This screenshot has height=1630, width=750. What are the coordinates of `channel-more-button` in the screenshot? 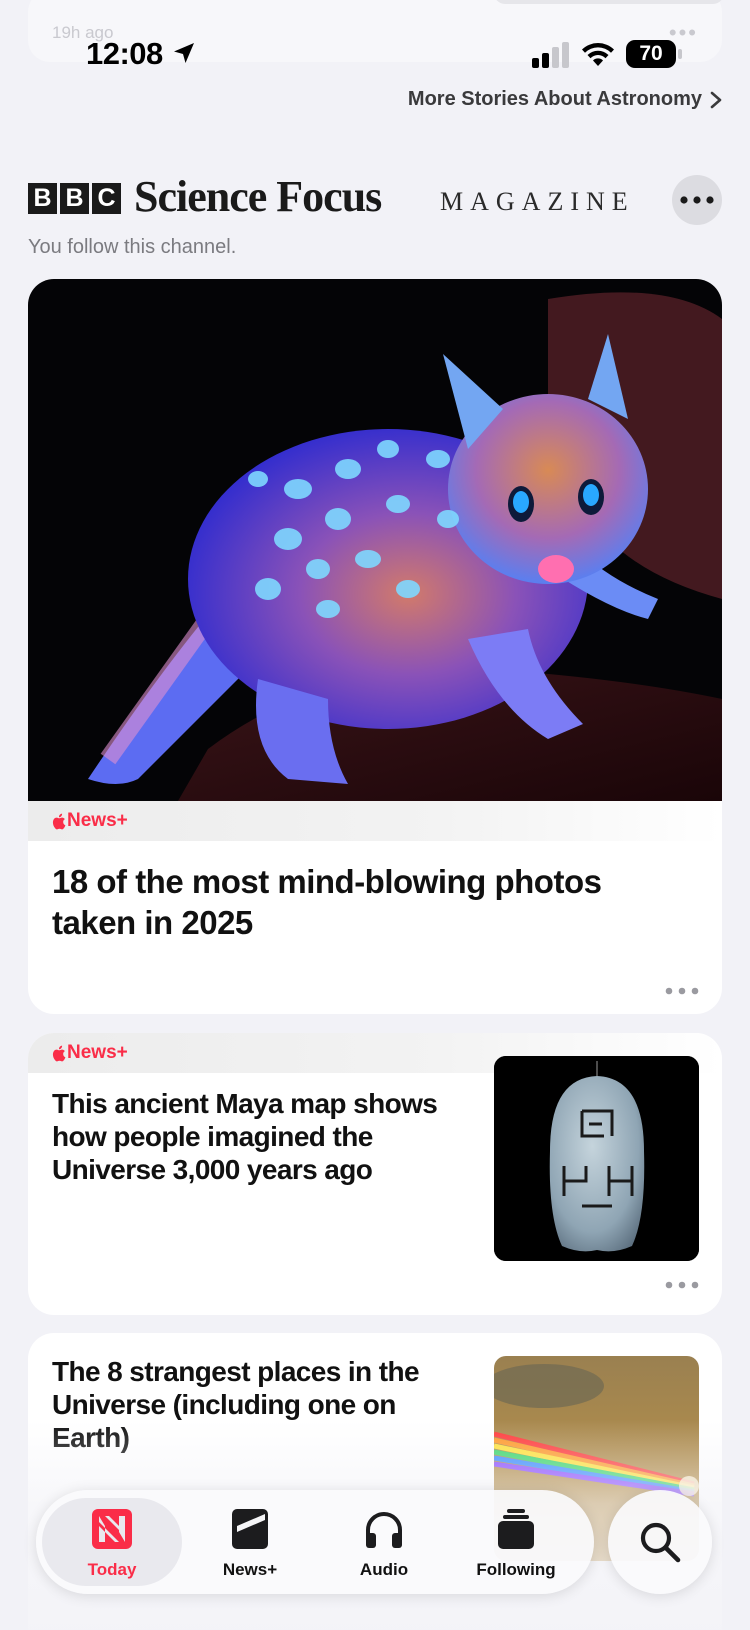 It's located at (697, 200).